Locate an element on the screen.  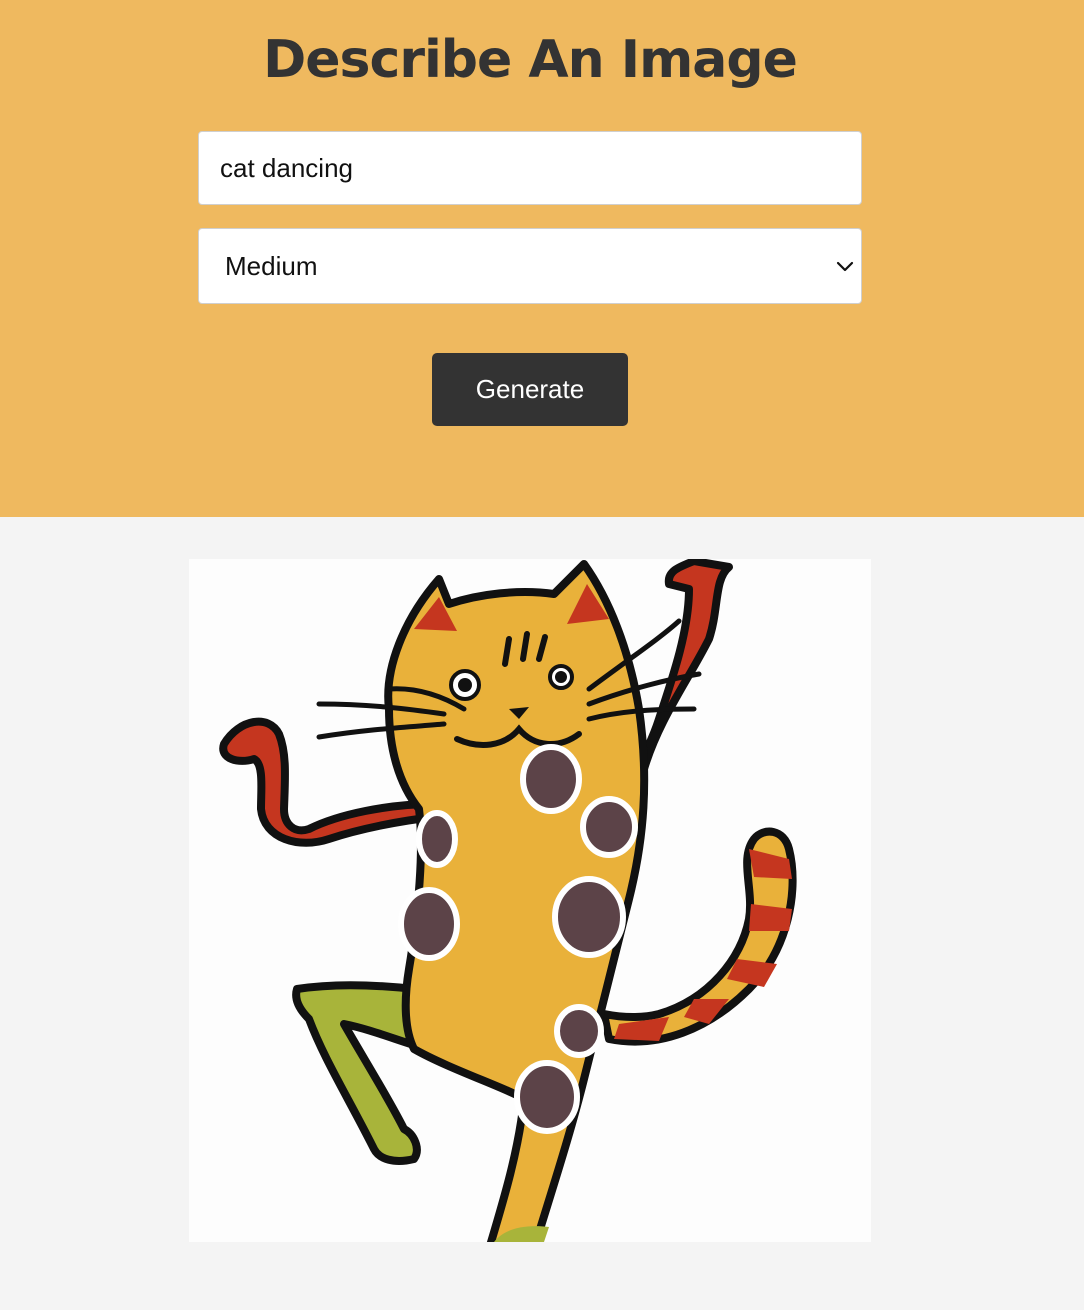
size-select: Medium is located at coordinates (530, 266).